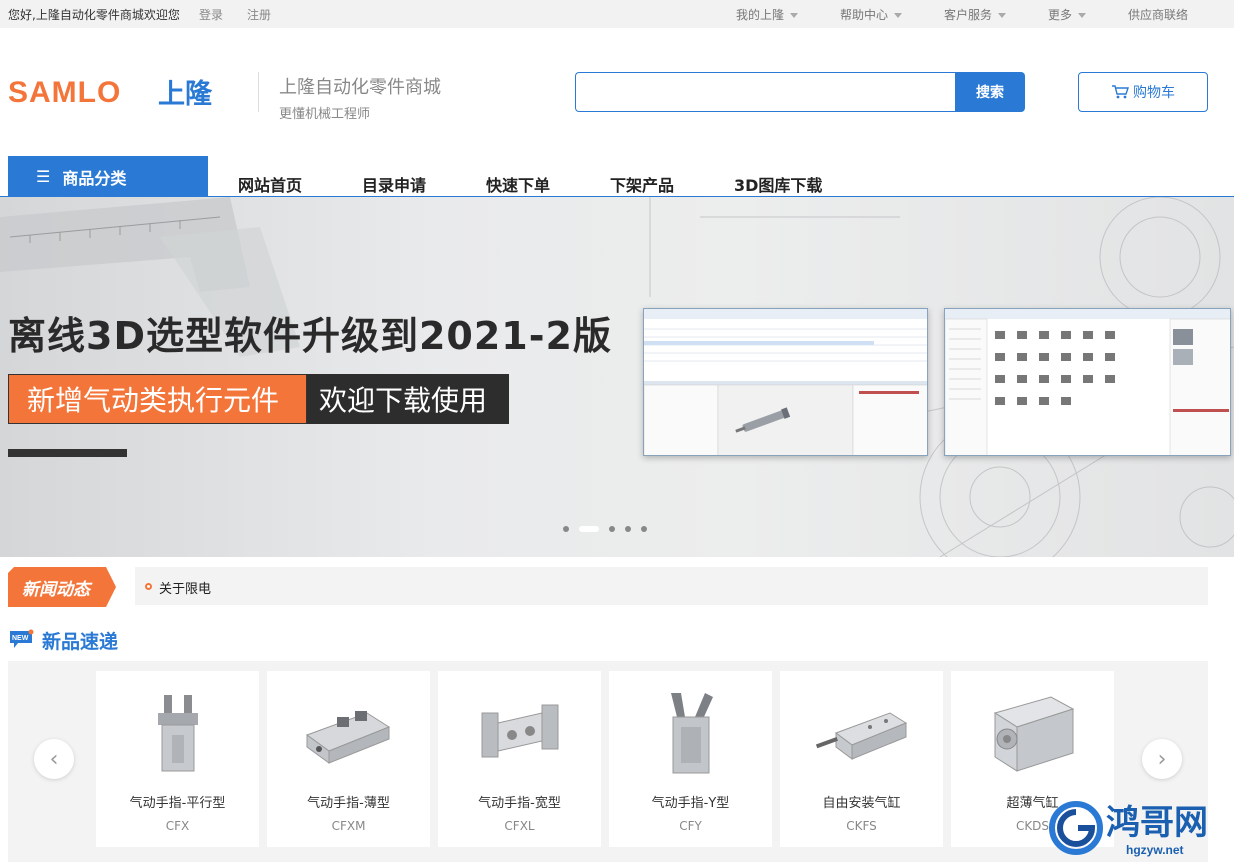 The image size is (1234, 862). Describe the element at coordinates (871, 14) in the screenshot. I see `menu-help-center: 帮助中心` at that location.